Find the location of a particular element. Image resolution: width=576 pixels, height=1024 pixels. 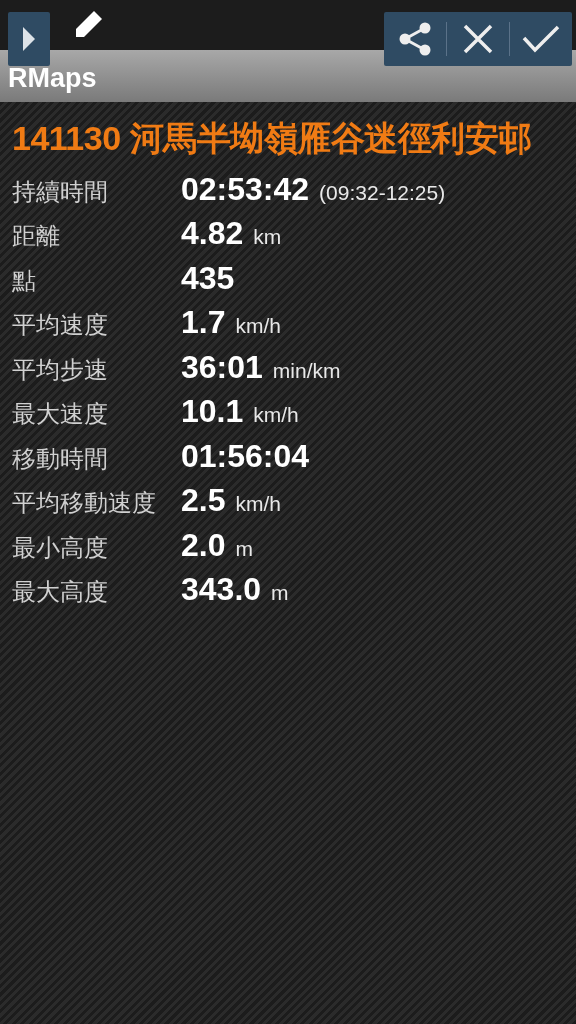

stat-label: 點 is located at coordinates (24, 280).